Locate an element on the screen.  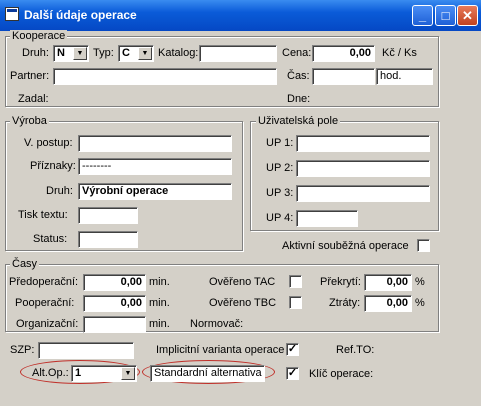
typ-label: Typ: is located at coordinates (103, 53).